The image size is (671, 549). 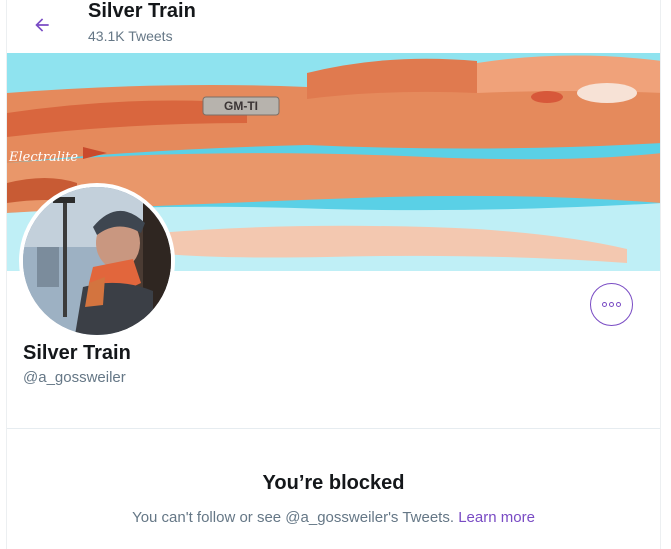 I want to click on more-options-button, so click(x=611, y=304).